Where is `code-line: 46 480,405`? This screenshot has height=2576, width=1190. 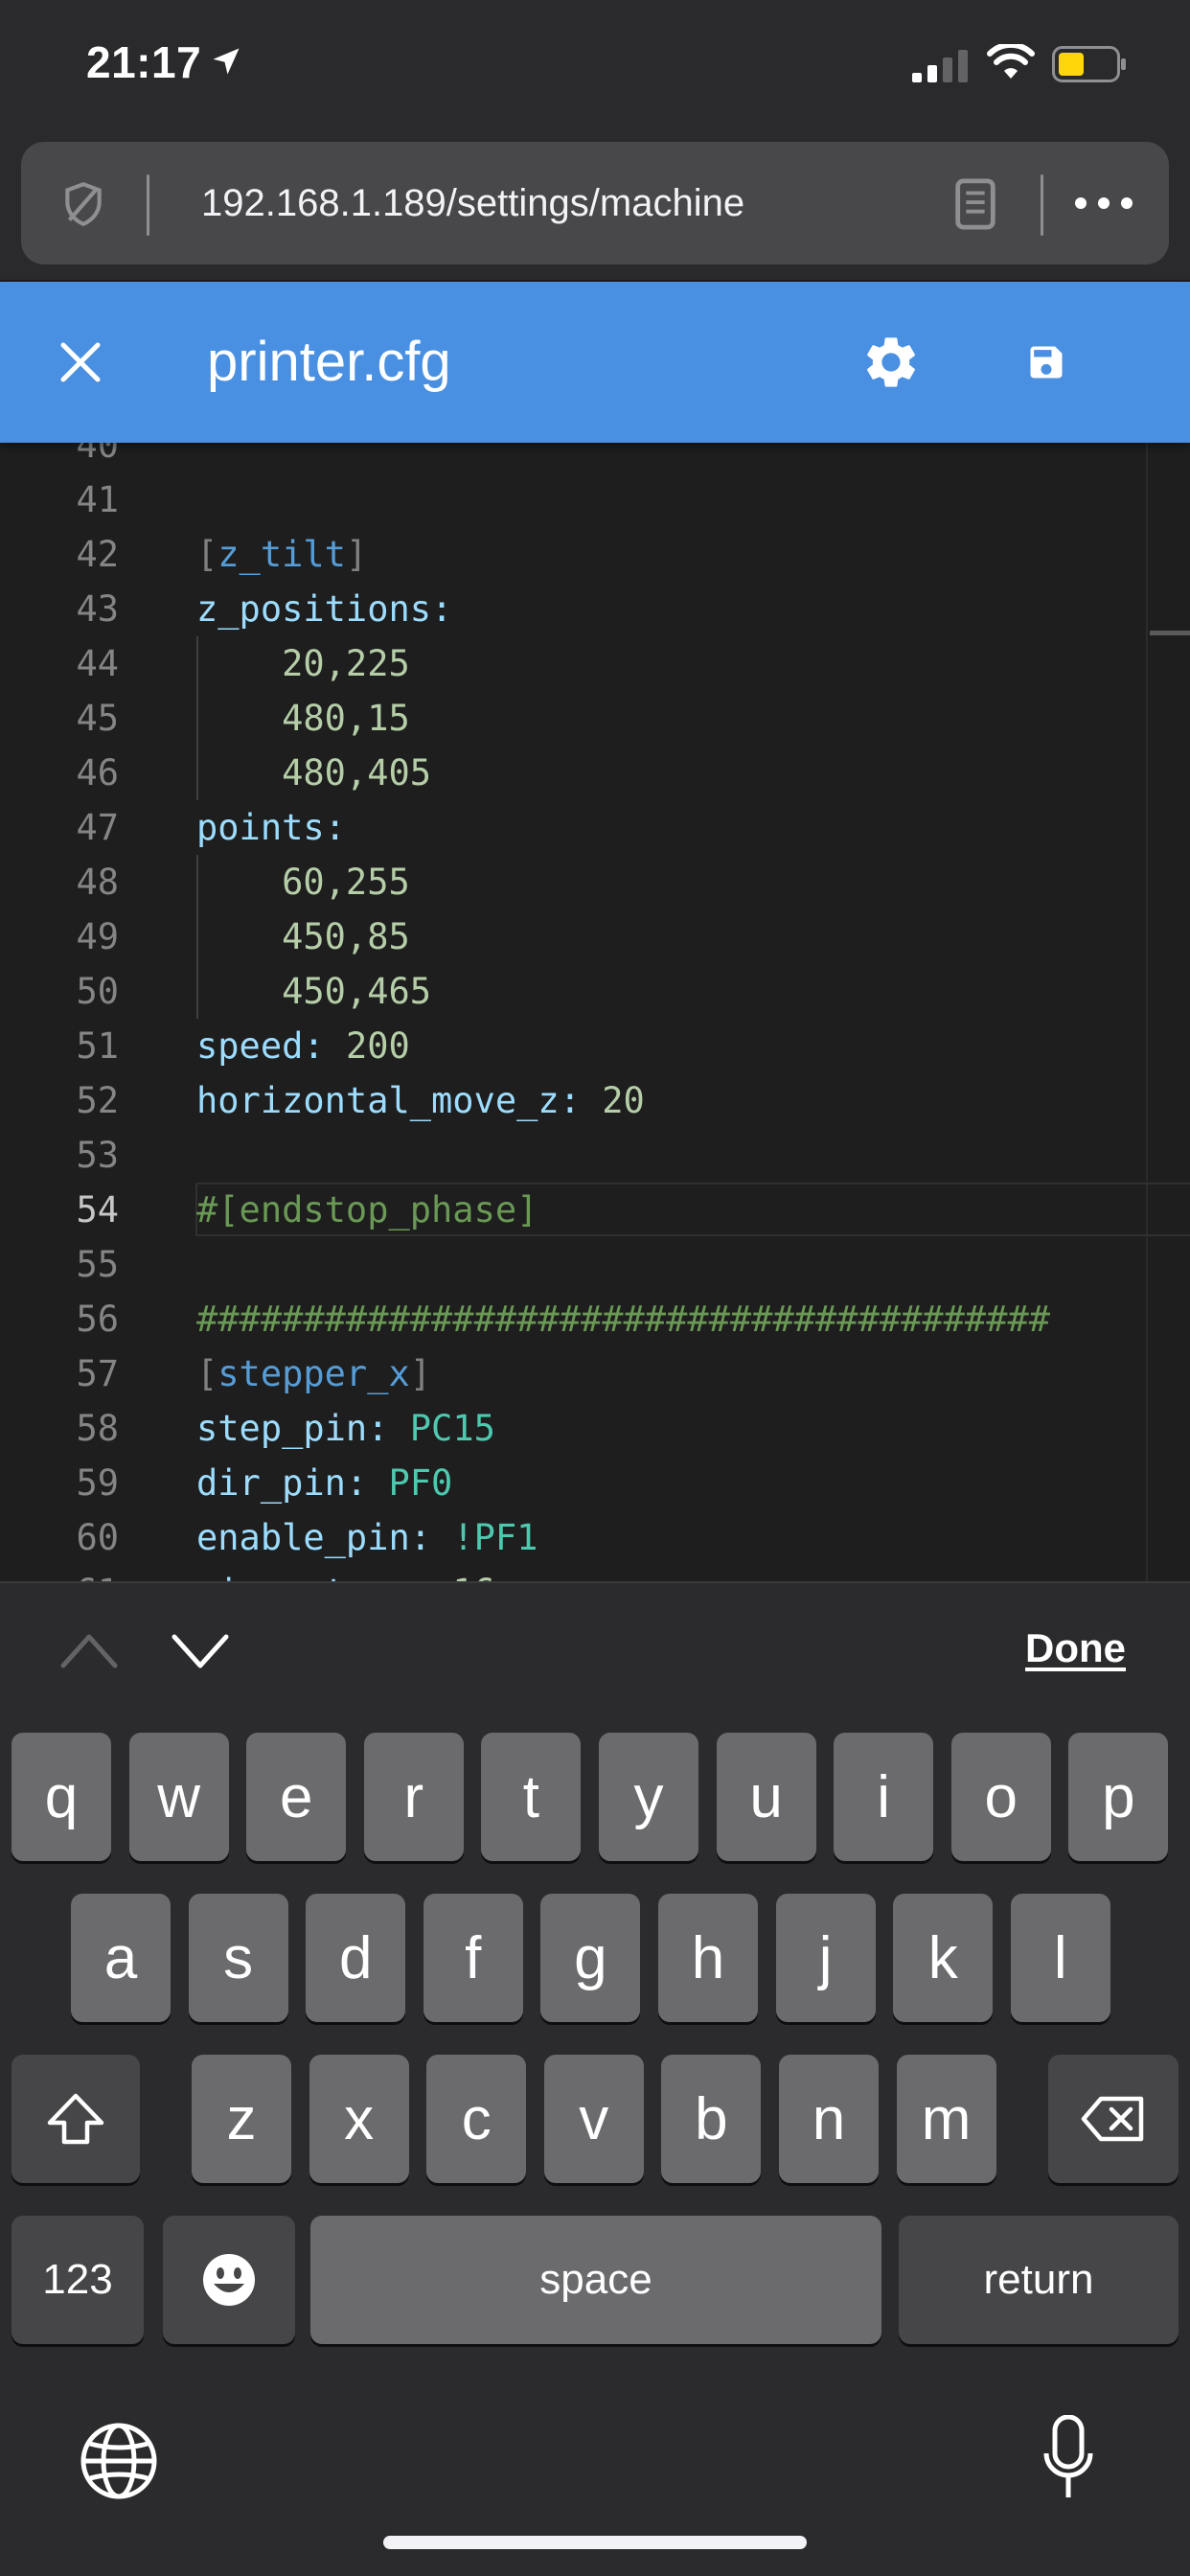
code-line: 46 480,405 is located at coordinates (595, 773).